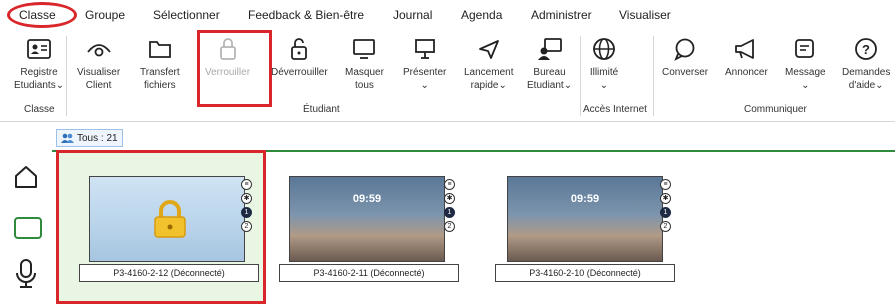 The image size is (895, 304). What do you see at coordinates (26, 179) in the screenshot?
I see `home-icon` at bounding box center [26, 179].